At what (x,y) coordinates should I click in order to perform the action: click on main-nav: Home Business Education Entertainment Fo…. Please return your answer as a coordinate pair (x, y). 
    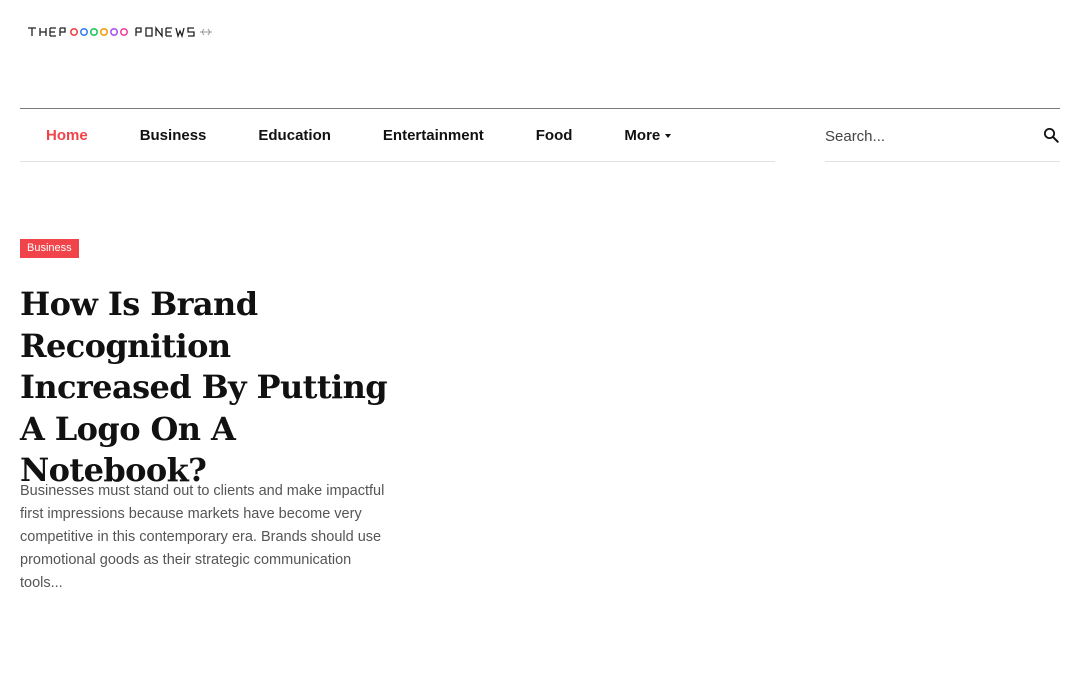
    Looking at the image, I should click on (358, 135).